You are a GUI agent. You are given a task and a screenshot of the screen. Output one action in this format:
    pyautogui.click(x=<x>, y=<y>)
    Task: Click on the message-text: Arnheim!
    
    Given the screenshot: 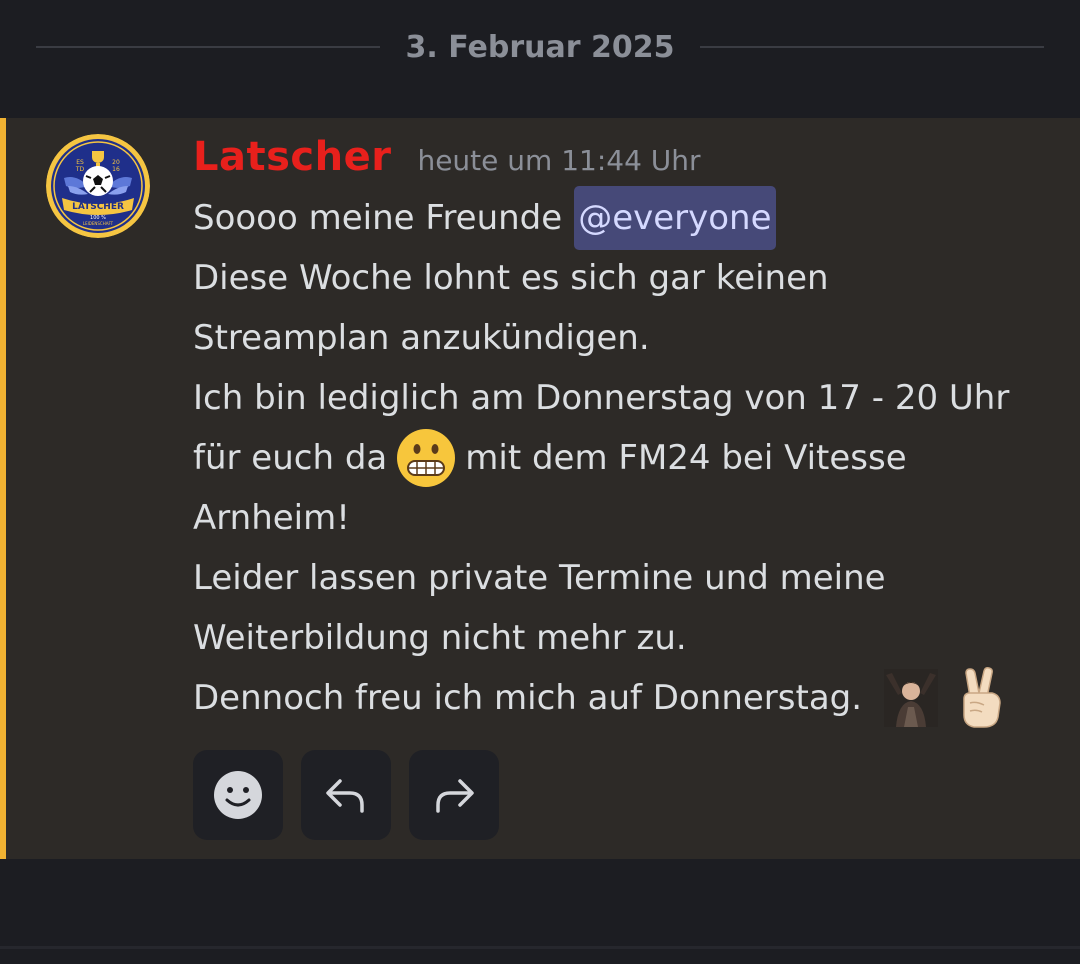 What is the action you would take?
    pyautogui.click(x=271, y=518)
    